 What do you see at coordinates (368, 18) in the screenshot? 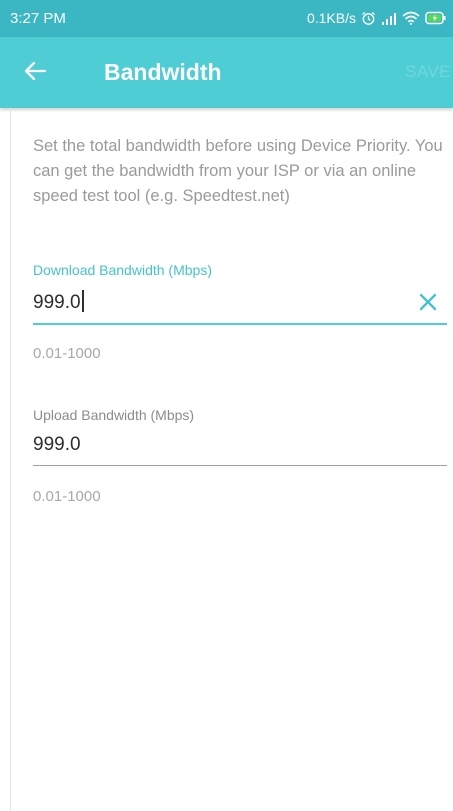
I see `alarm-icon` at bounding box center [368, 18].